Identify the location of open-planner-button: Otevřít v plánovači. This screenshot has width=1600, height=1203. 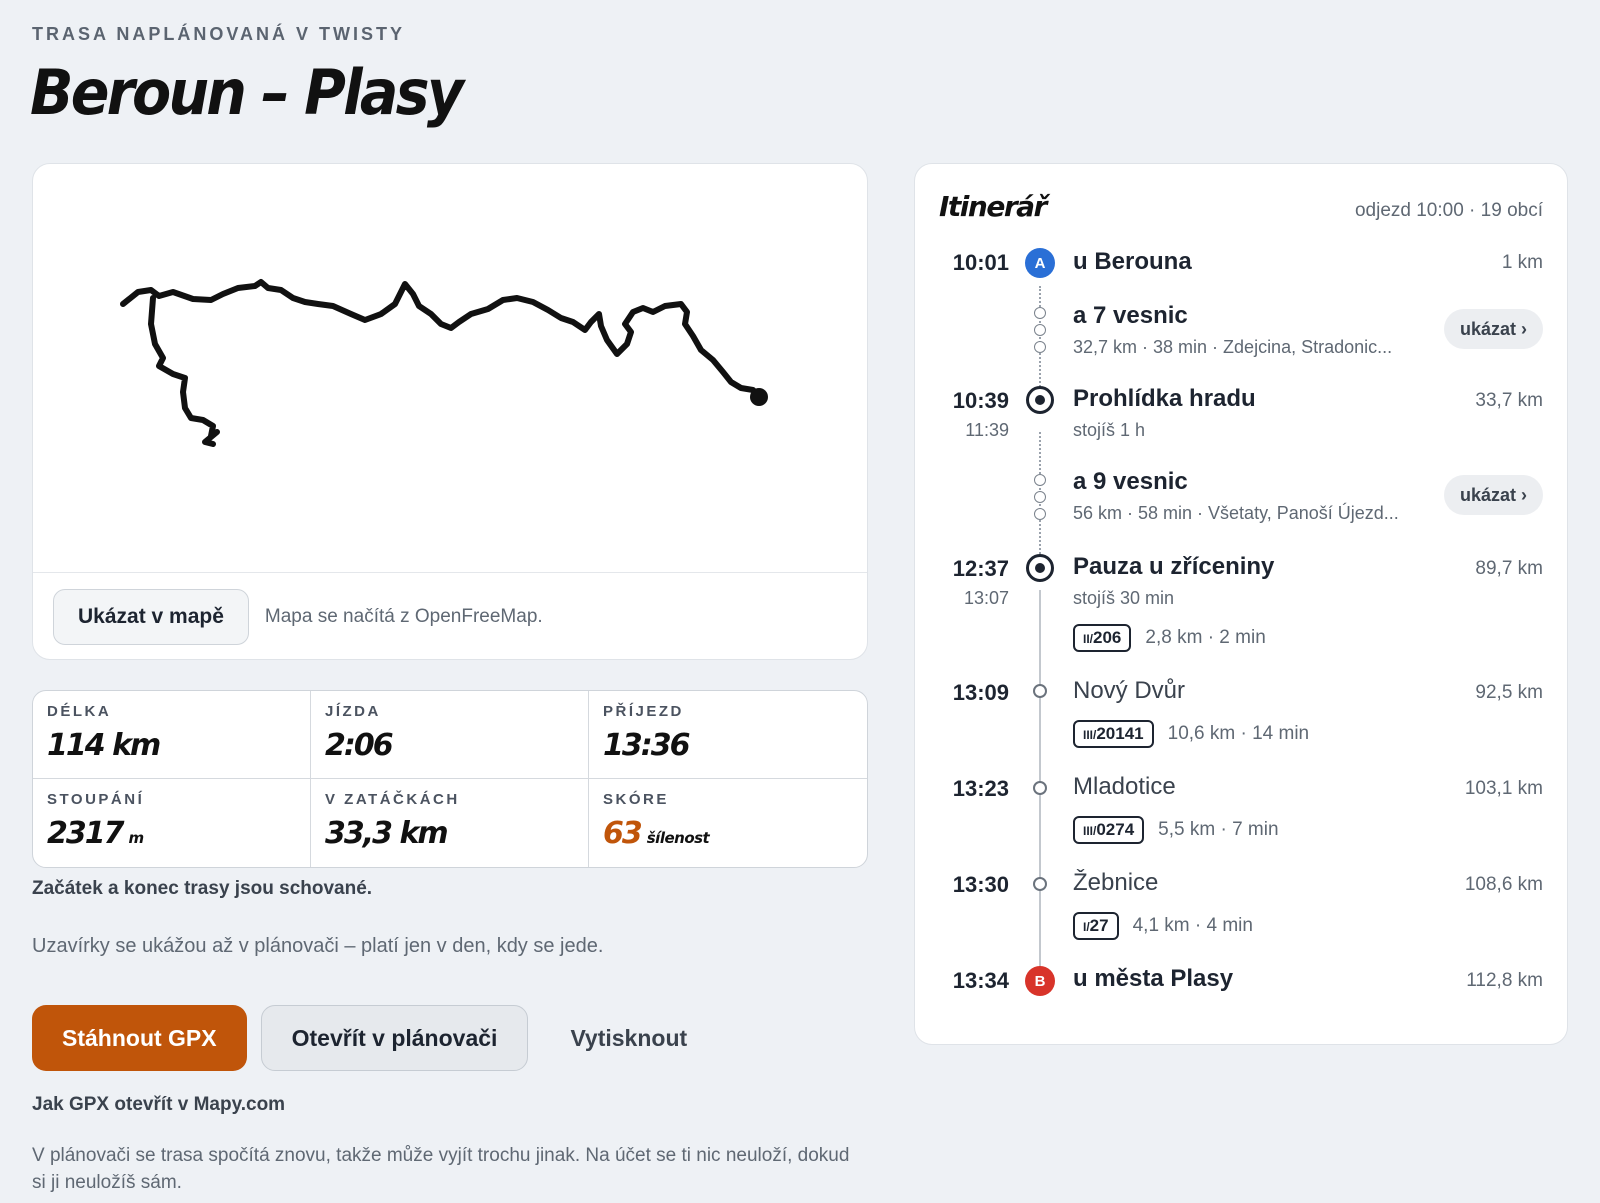
(394, 1038).